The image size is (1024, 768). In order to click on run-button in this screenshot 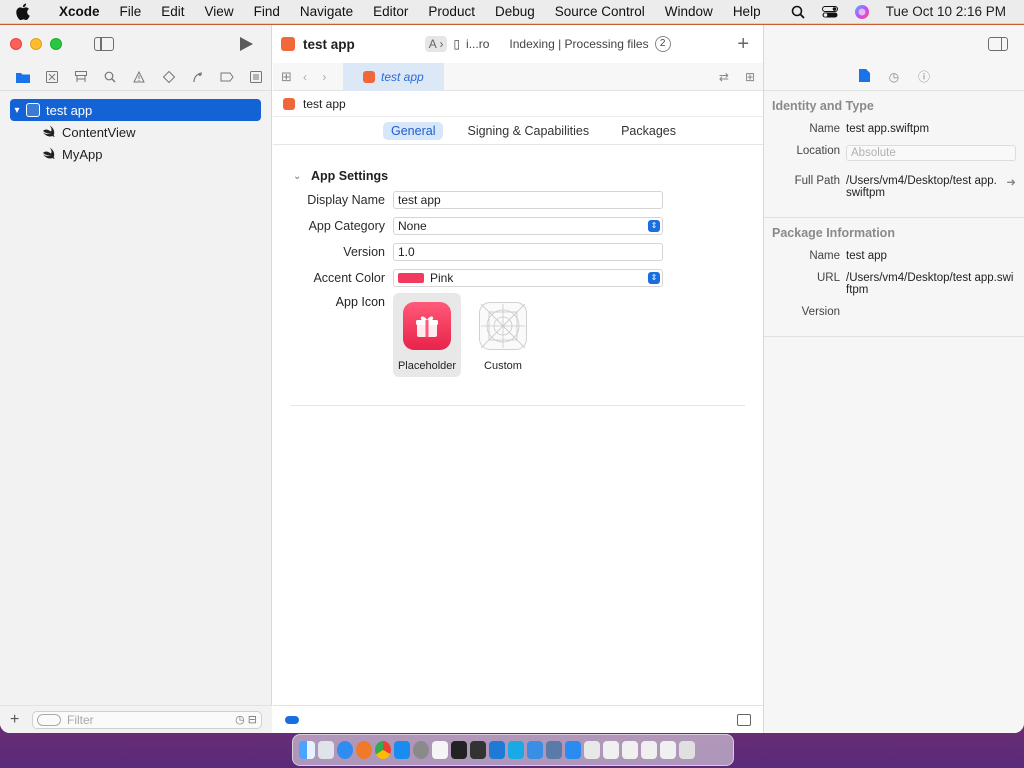, I will do `click(246, 44)`.